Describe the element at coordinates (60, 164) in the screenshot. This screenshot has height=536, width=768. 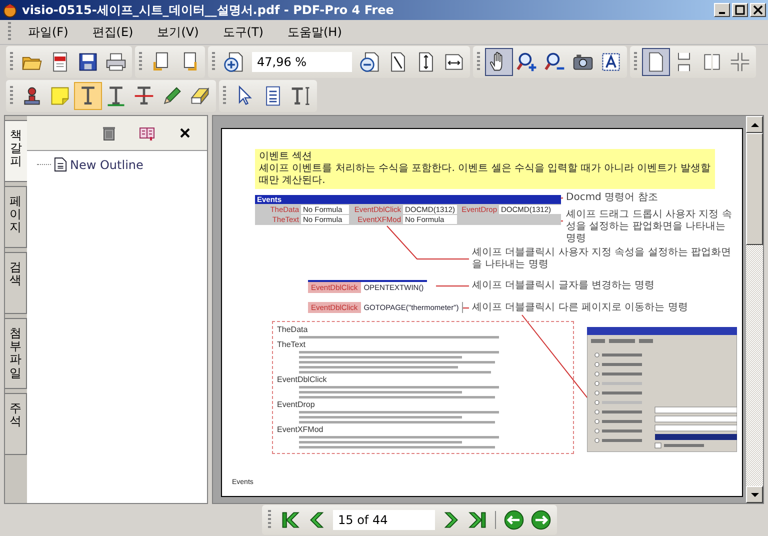
I see `document-icon` at that location.